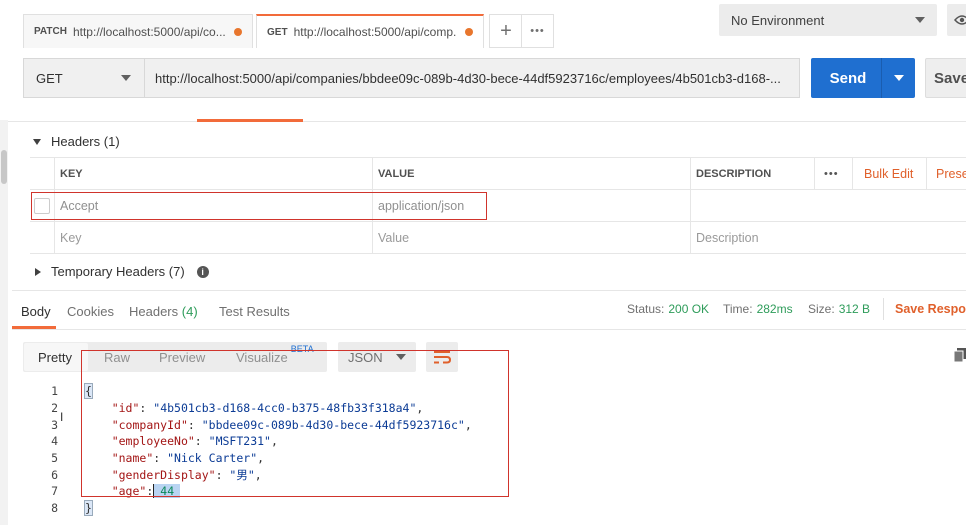 Image resolution: width=966 pixels, height=525 pixels. I want to click on column-value: VALUE, so click(396, 173).